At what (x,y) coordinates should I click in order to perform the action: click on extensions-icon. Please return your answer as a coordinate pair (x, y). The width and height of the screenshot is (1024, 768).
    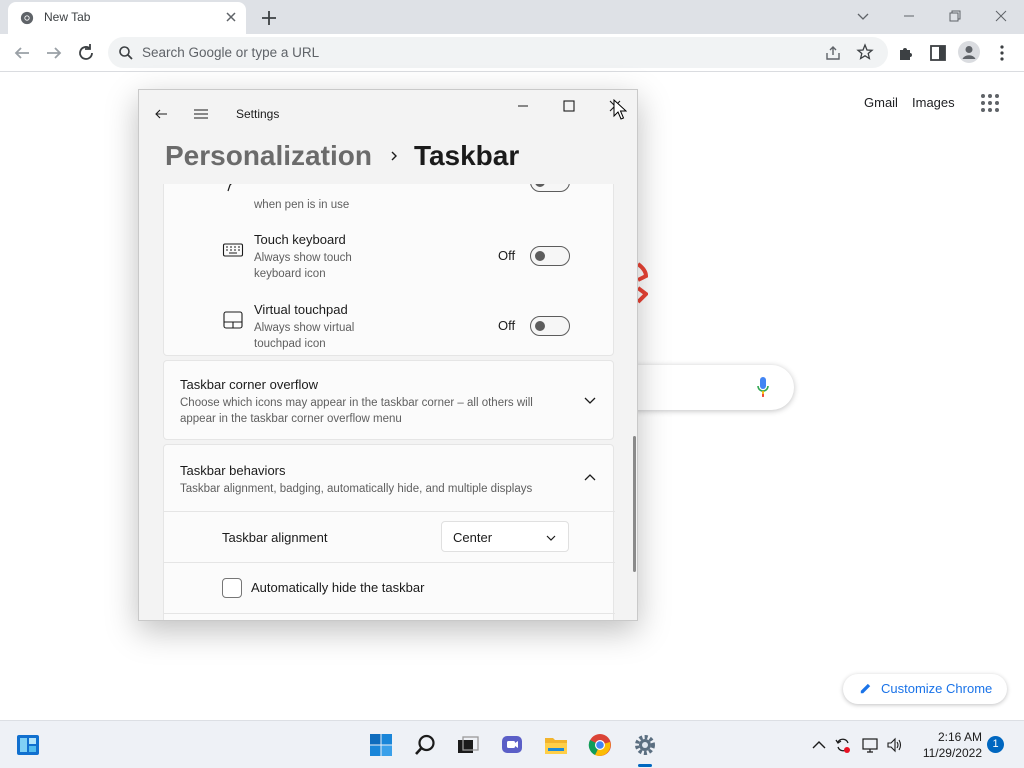
    Looking at the image, I should click on (906, 53).